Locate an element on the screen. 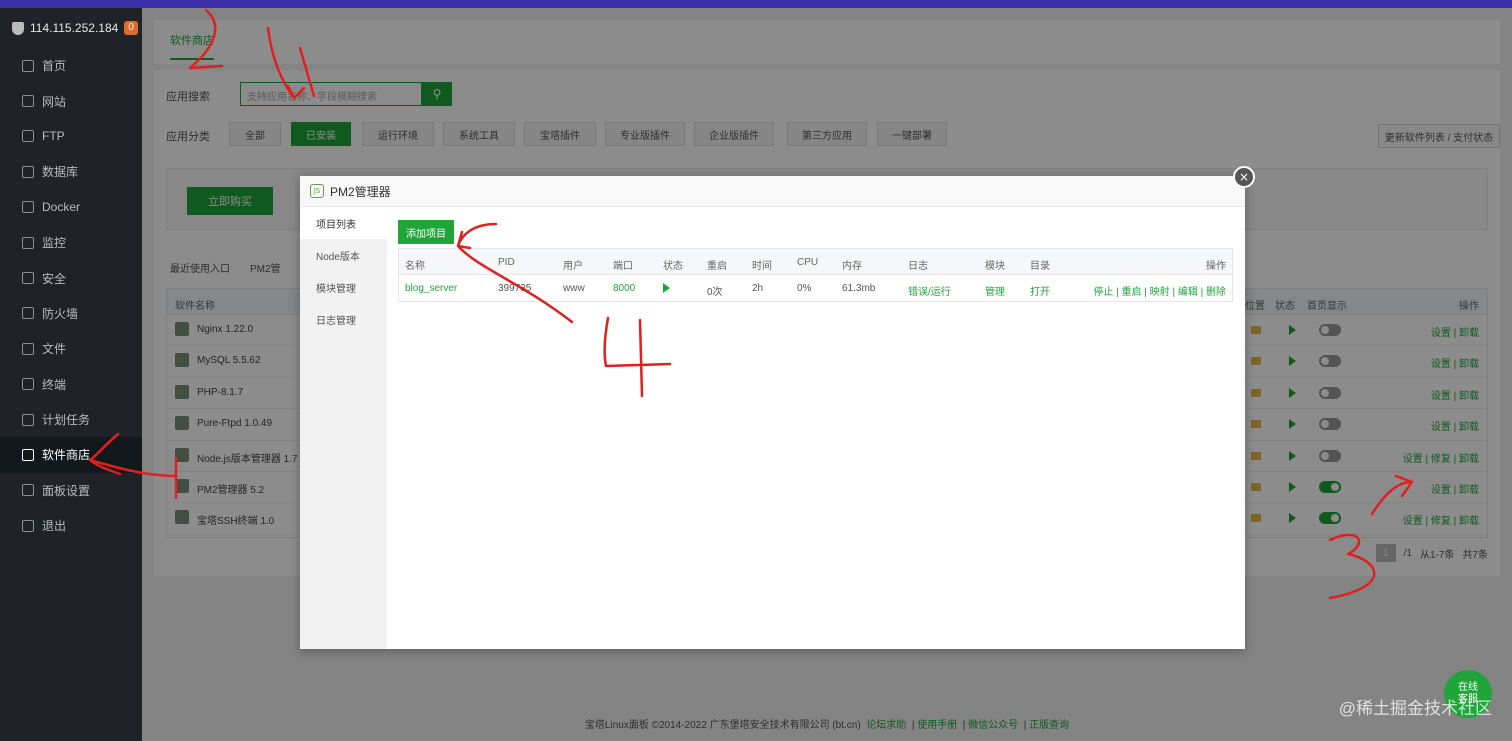 The width and height of the screenshot is (1512, 741). globe-icon is located at coordinates (28, 101).